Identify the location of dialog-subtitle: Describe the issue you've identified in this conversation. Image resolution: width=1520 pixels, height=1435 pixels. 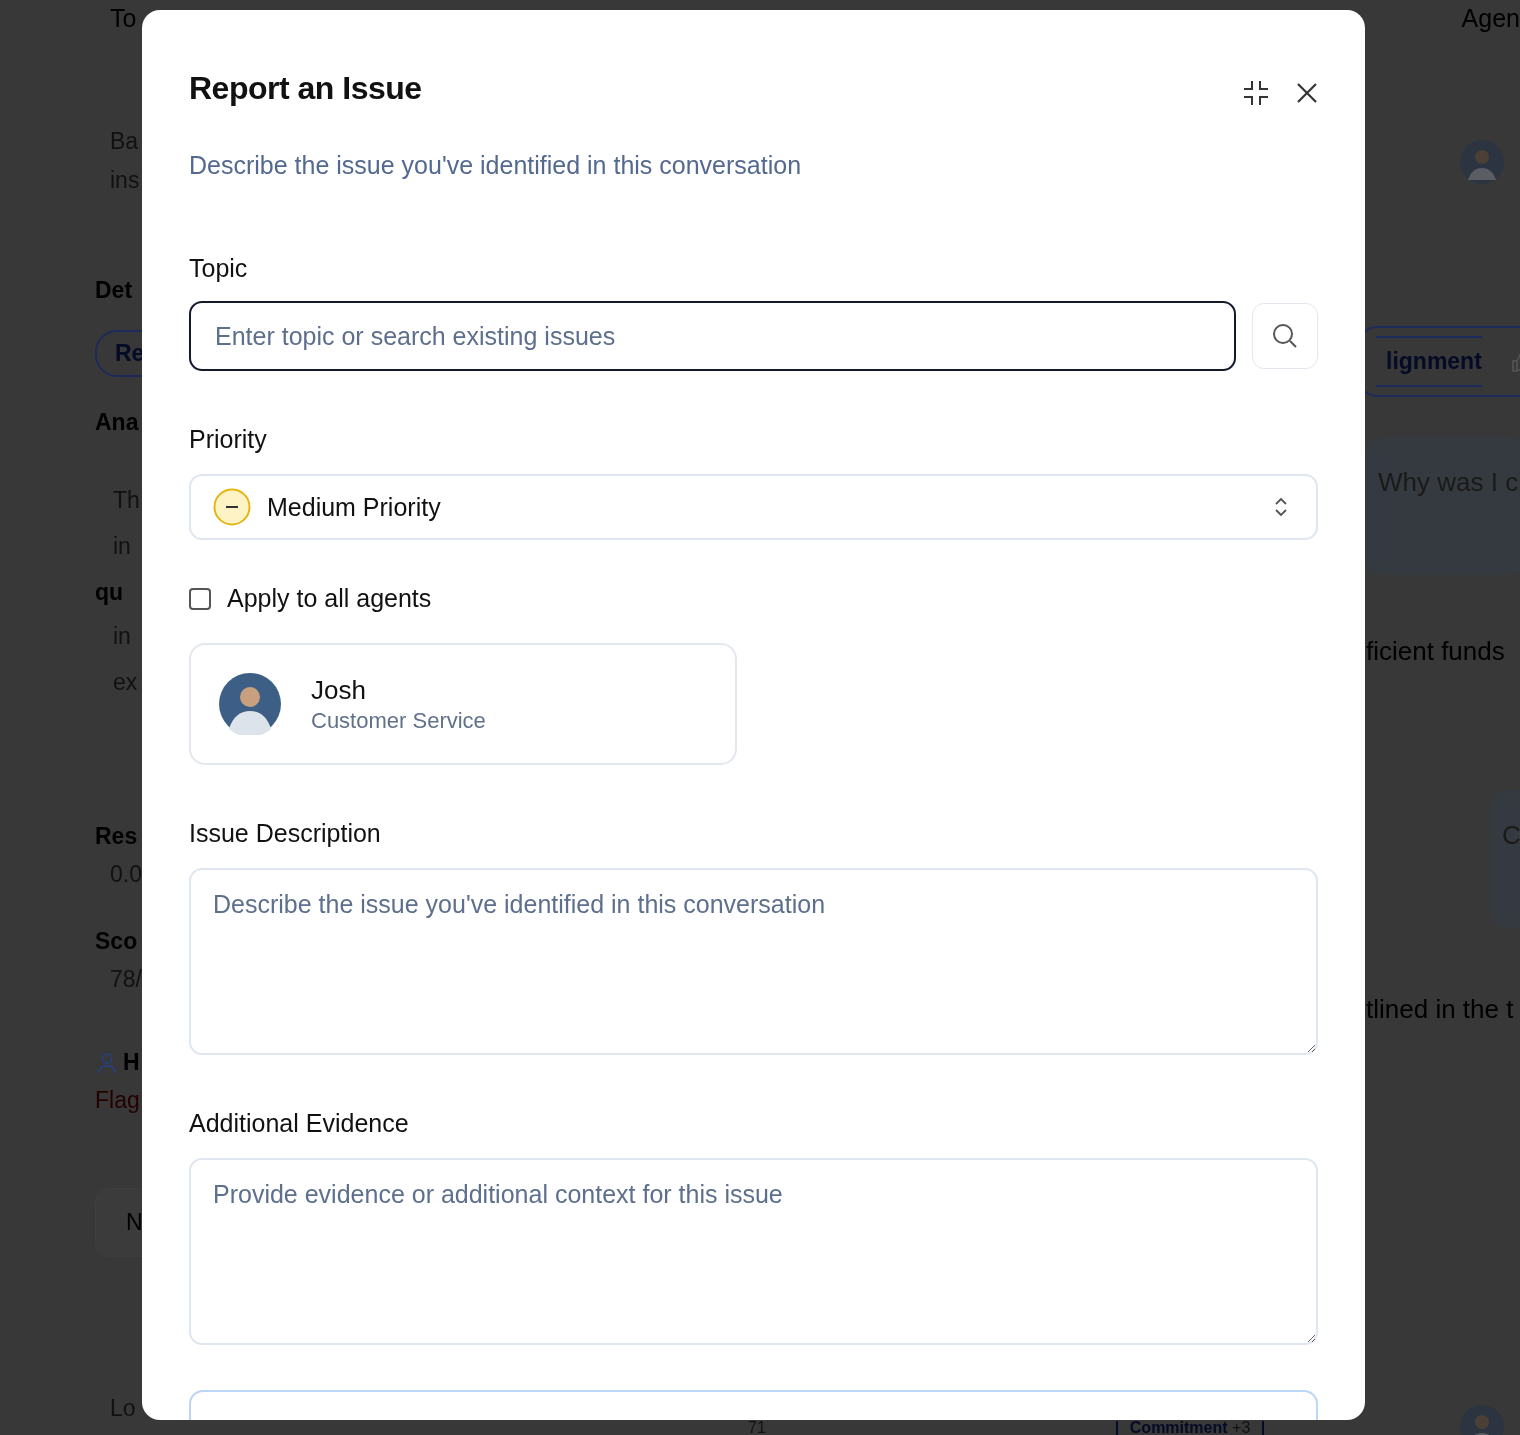
(496, 165).